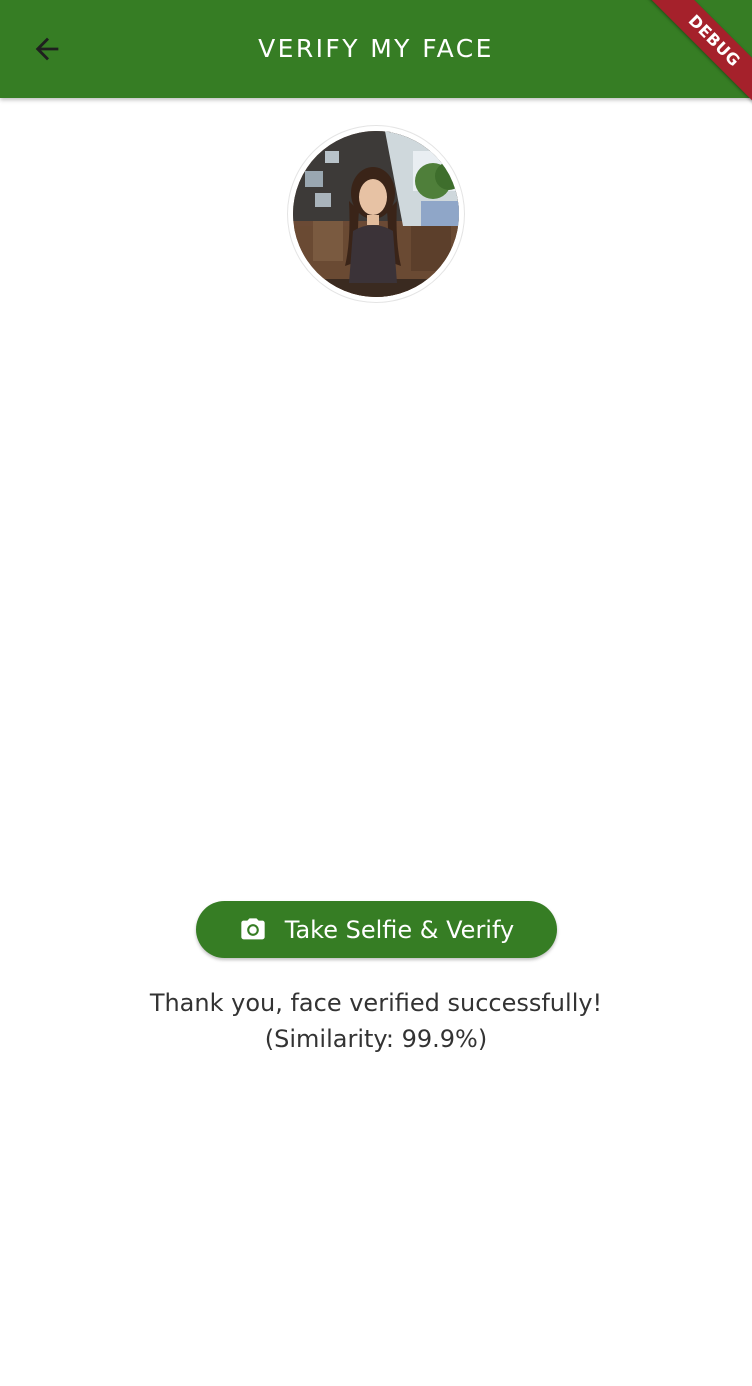 The width and height of the screenshot is (752, 1386). I want to click on selfie-button-label: Take Selfie & Verify, so click(399, 929).